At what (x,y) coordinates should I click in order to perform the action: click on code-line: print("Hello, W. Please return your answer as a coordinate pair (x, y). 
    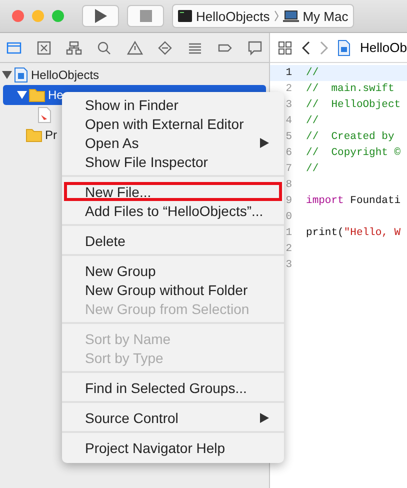
    Looking at the image, I should click on (353, 233).